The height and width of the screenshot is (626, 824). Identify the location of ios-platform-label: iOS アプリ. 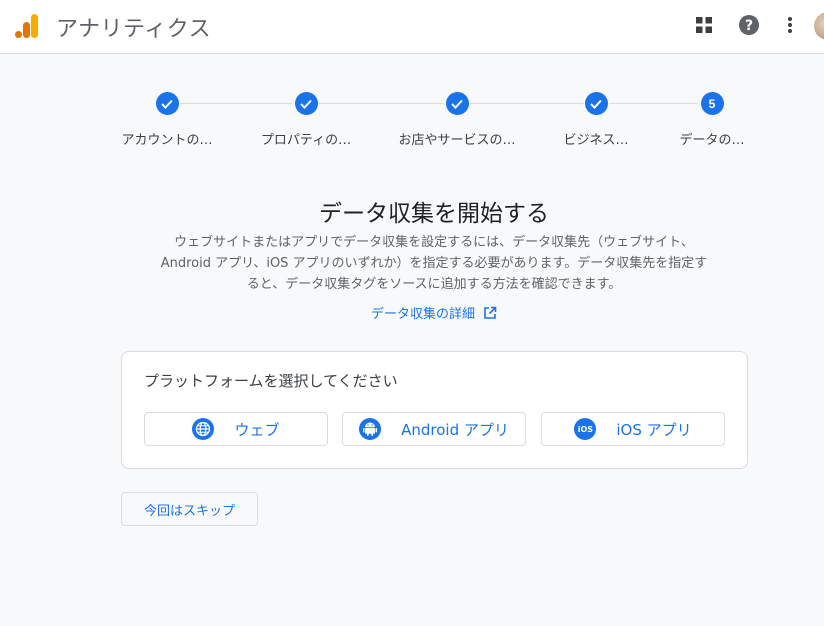
(654, 429).